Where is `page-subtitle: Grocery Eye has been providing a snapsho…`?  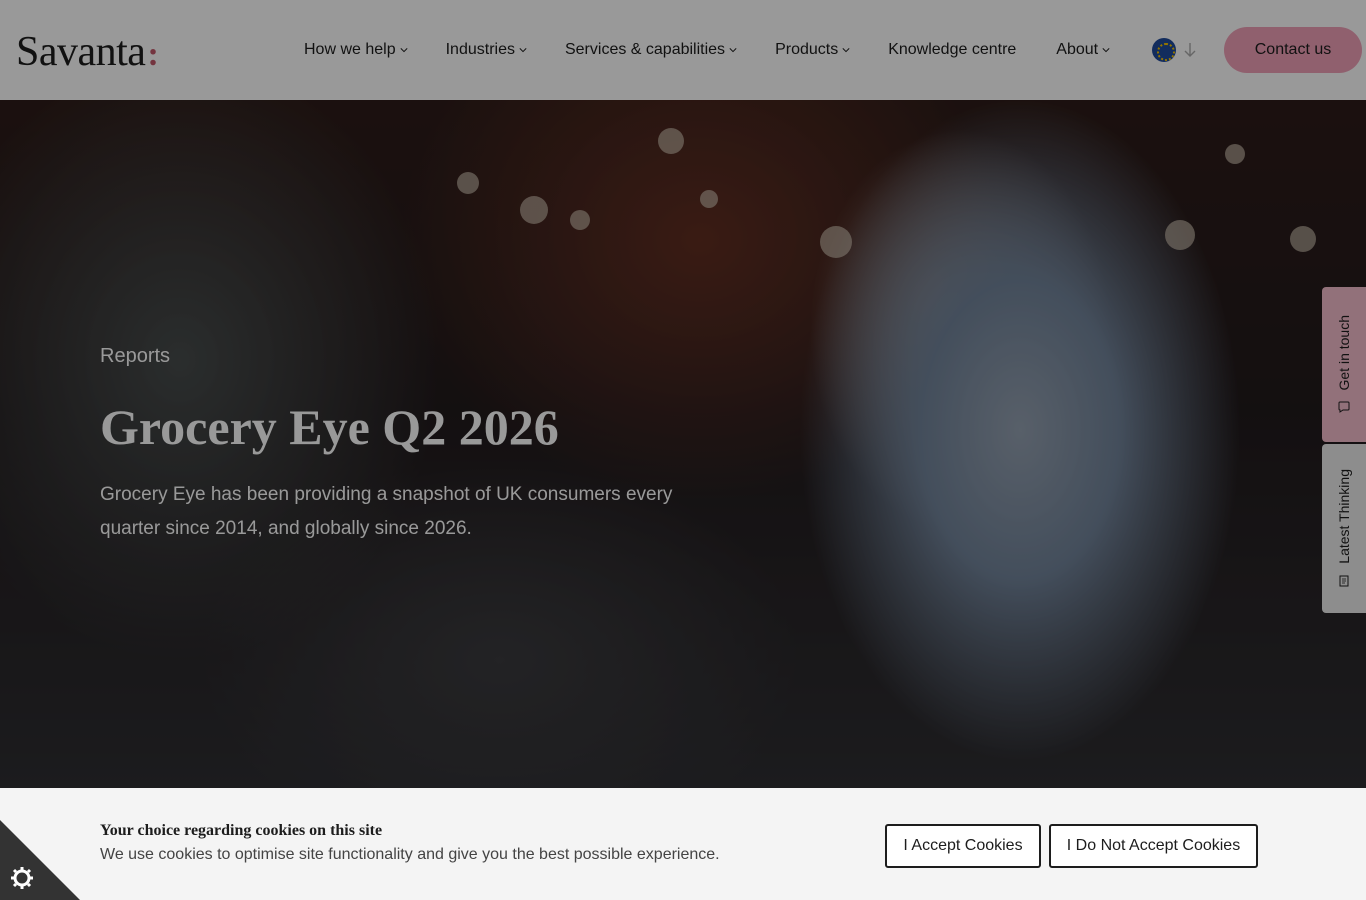
page-subtitle: Grocery Eye has been providing a snapsho… is located at coordinates (386, 511).